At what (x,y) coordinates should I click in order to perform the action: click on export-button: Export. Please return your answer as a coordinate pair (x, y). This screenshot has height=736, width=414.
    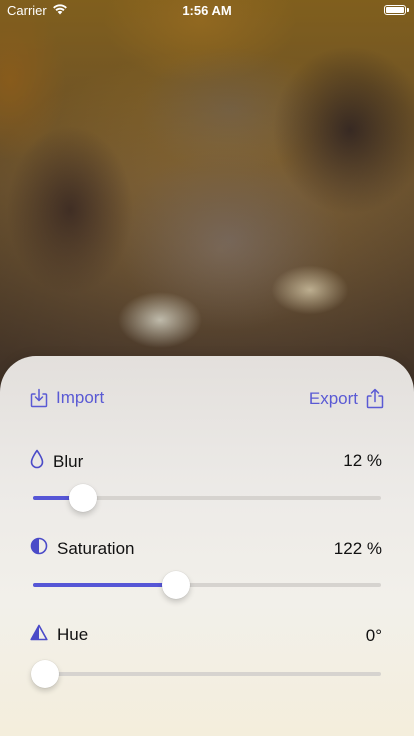
    Looking at the image, I should click on (346, 398).